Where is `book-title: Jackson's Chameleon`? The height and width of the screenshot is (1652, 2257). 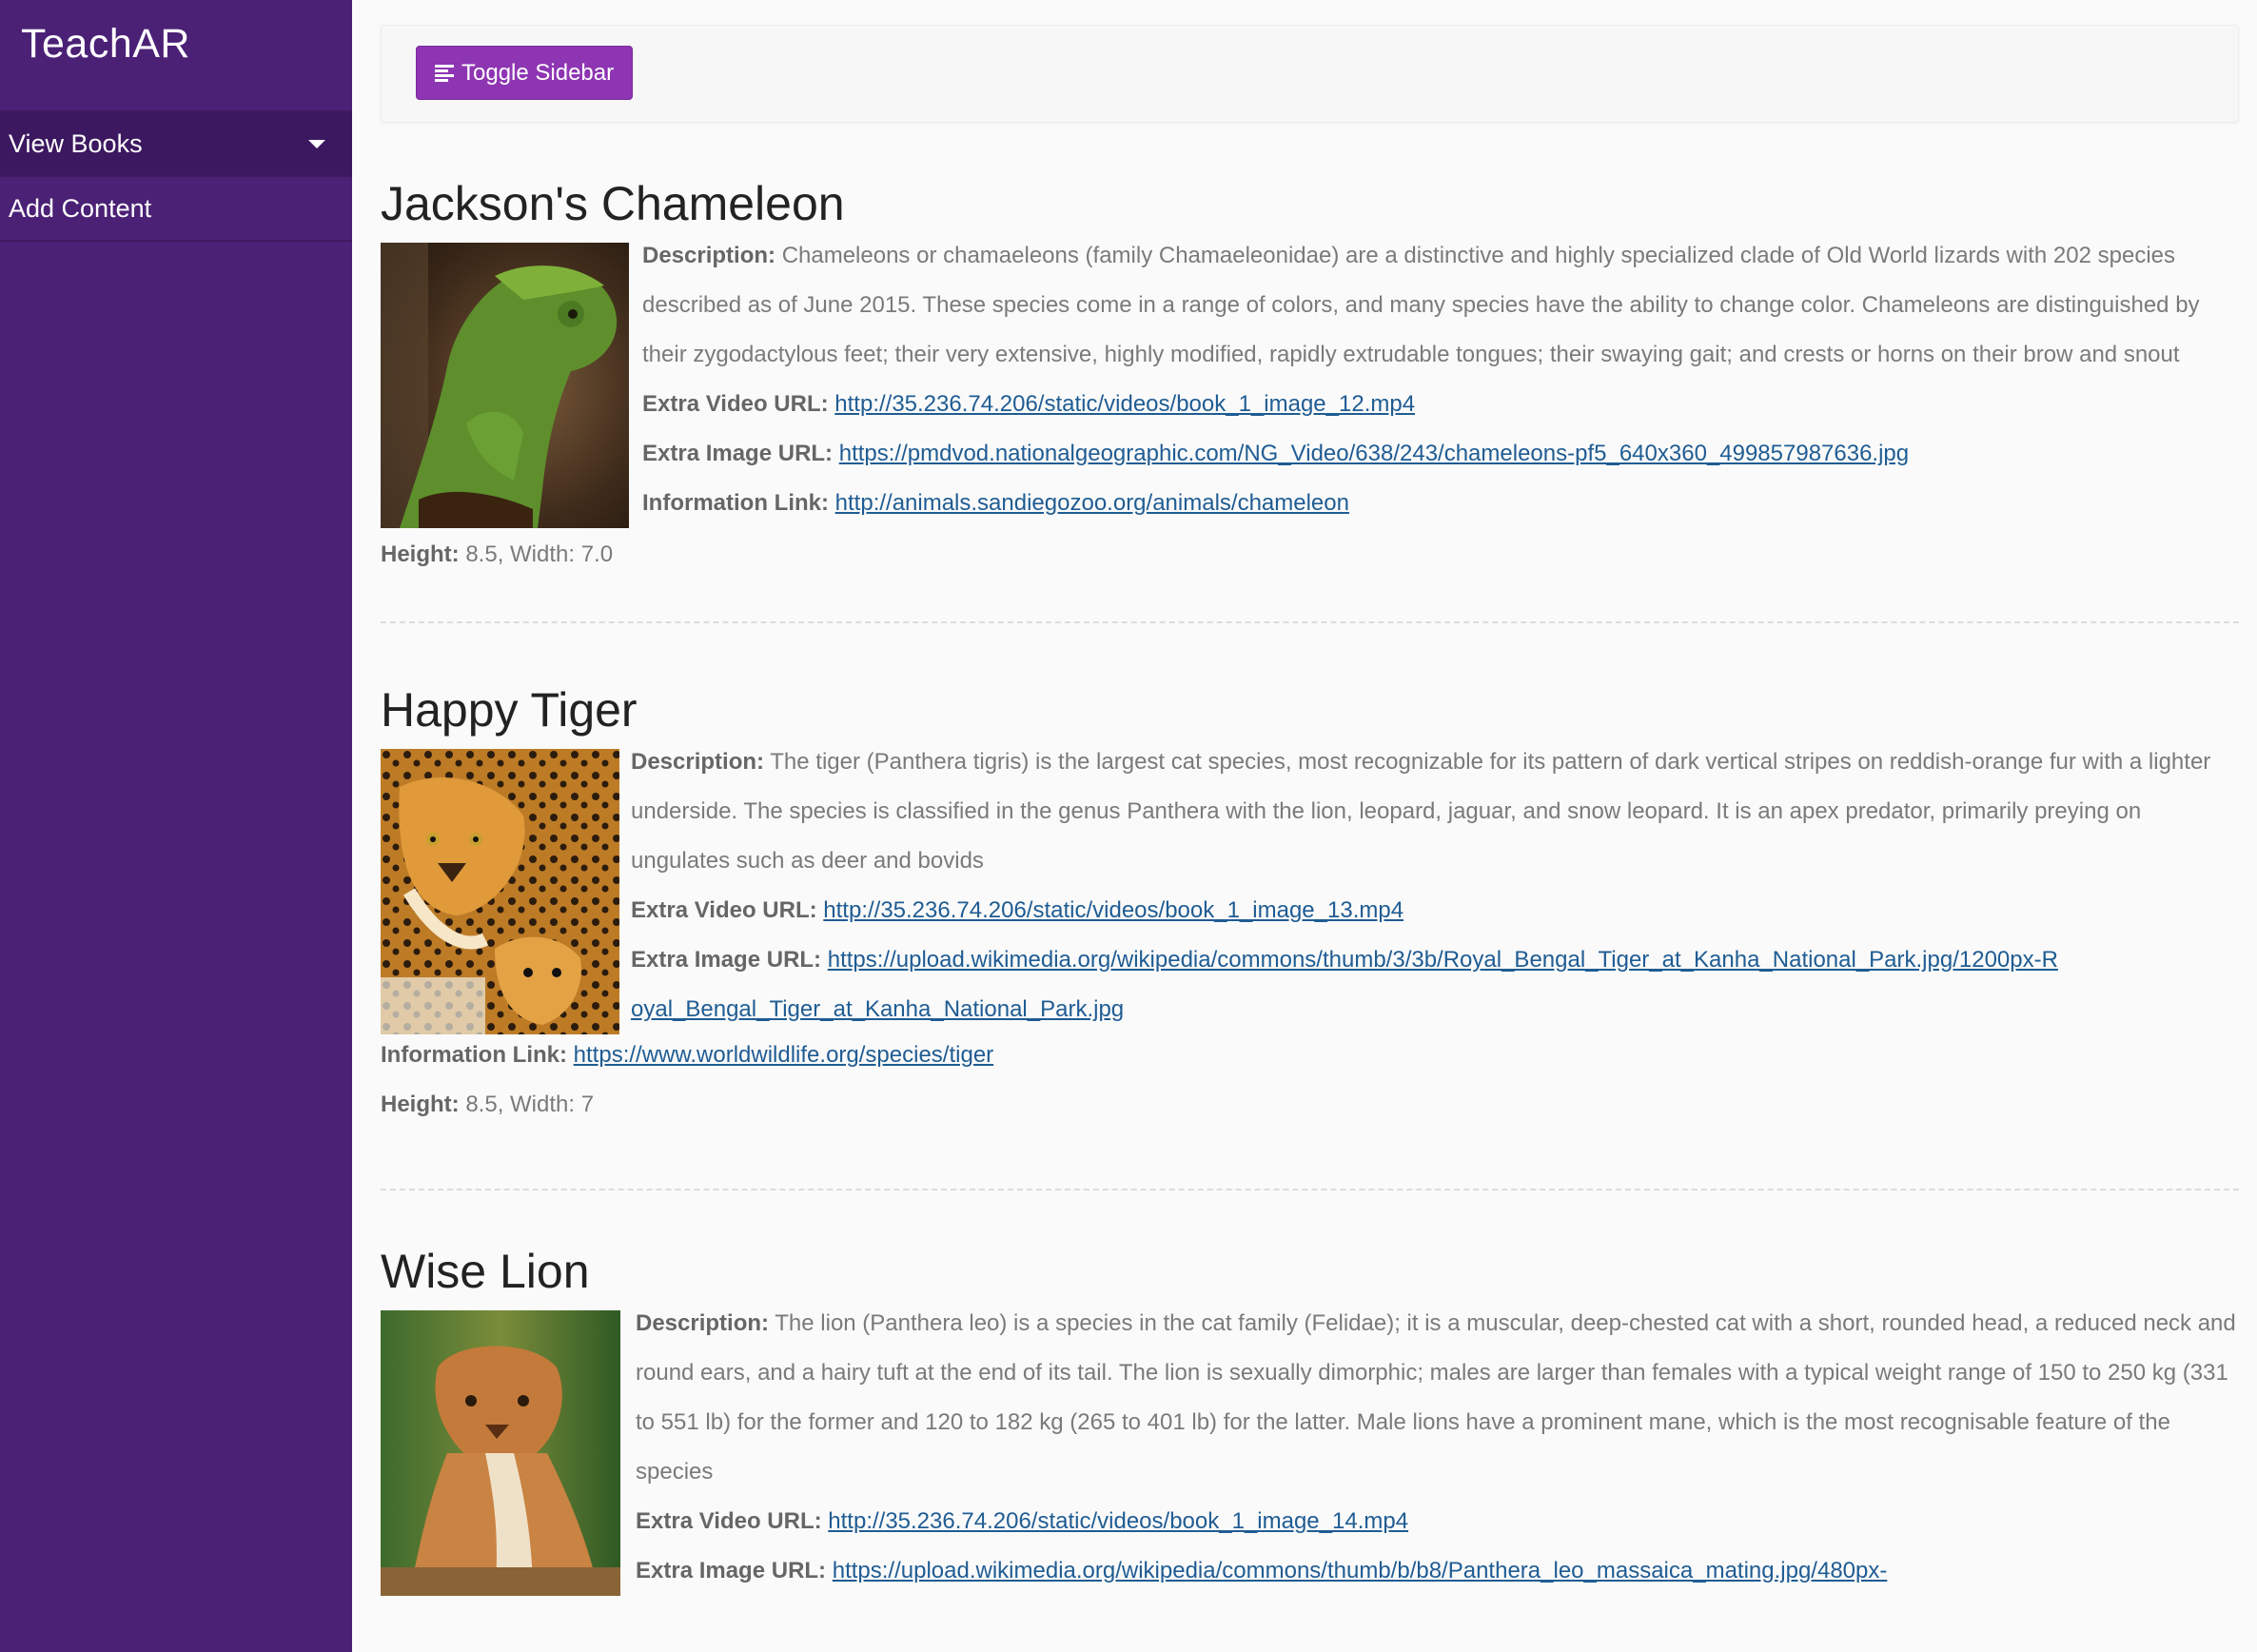
book-title: Jackson's Chameleon is located at coordinates (613, 204).